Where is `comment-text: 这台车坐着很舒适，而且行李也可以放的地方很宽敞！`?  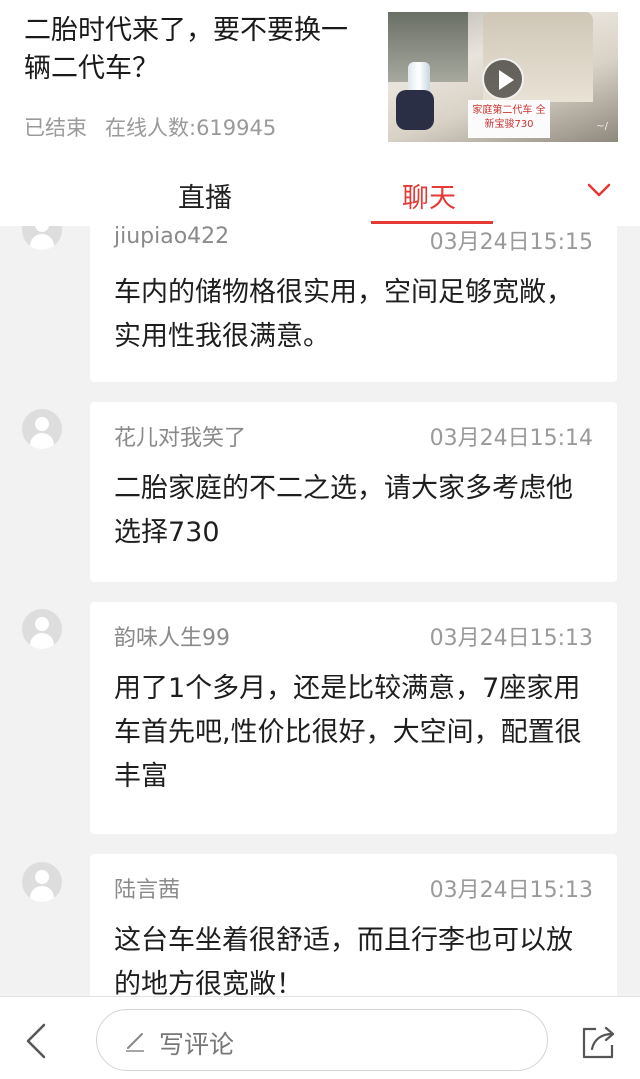 comment-text: 这台车坐着很舒适，而且行李也可以放的地方很宽敞！ is located at coordinates (343, 960).